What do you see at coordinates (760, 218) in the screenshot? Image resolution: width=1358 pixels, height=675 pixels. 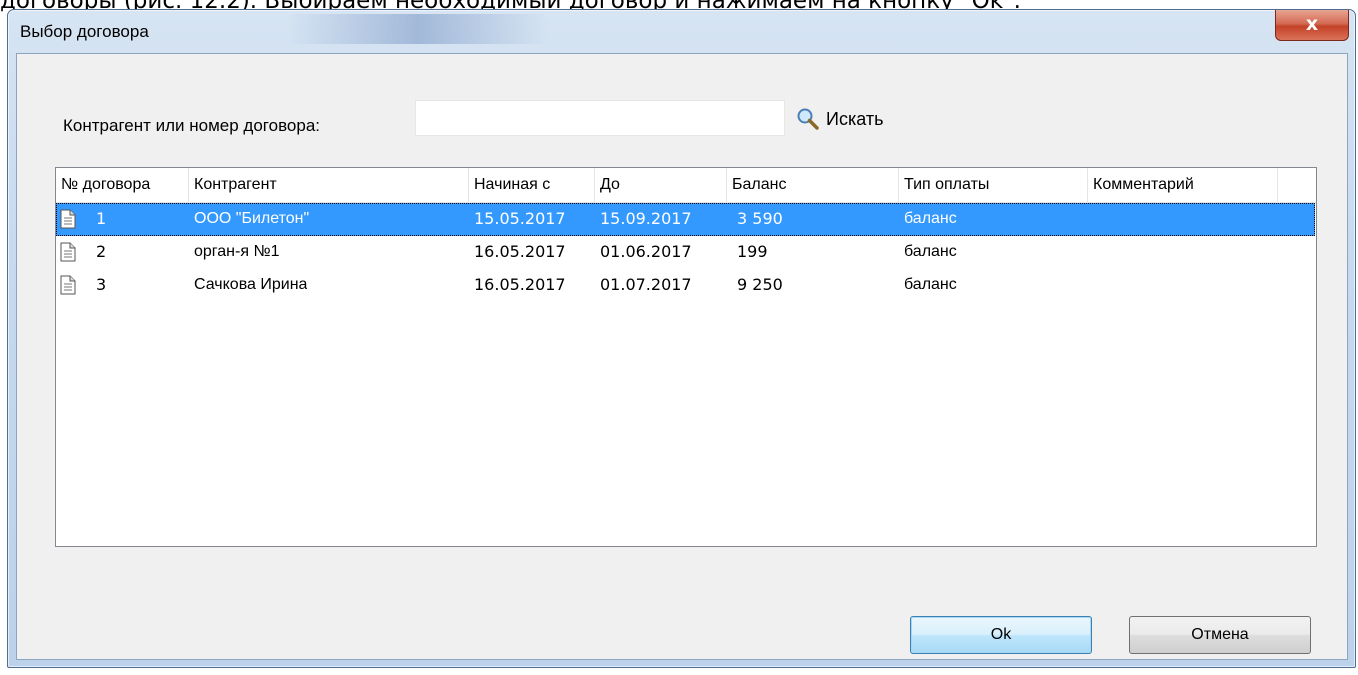 I see `cell-balance: 3 590` at bounding box center [760, 218].